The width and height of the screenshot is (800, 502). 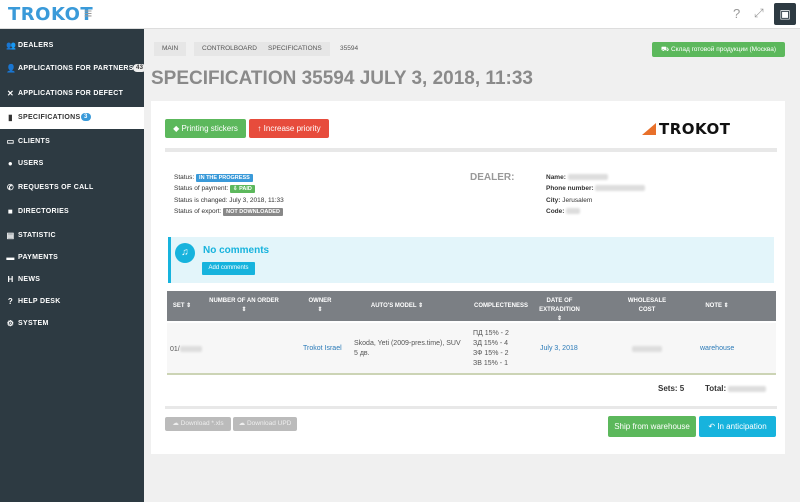 What do you see at coordinates (407, 348) in the screenshot?
I see `cell-model: Skoda, Yeti (2009-pres.time), SUV 5 дв.` at bounding box center [407, 348].